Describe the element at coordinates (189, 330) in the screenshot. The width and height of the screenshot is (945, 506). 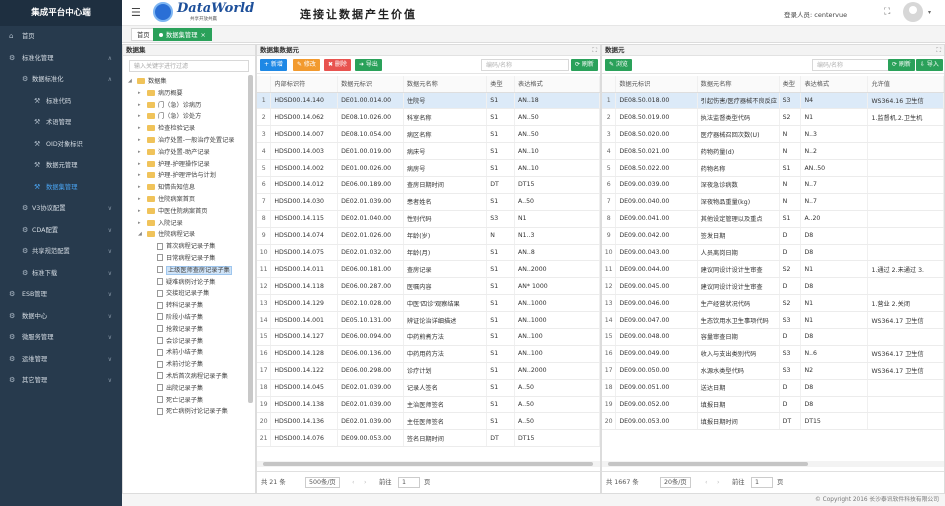
I see `tree-node: 抢救记录子集` at that location.